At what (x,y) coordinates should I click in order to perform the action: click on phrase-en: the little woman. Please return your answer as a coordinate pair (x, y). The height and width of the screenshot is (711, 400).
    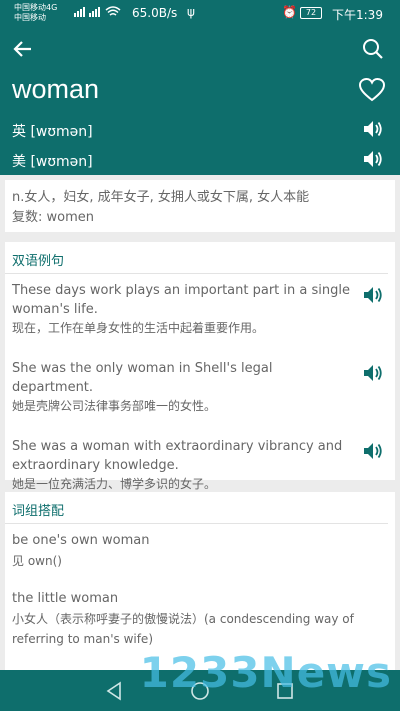
    Looking at the image, I should click on (65, 598).